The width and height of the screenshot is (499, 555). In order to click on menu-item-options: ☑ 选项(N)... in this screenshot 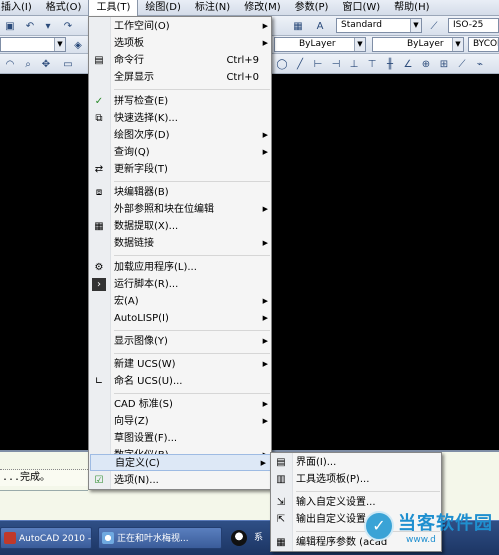, I will do `click(181, 480)`.